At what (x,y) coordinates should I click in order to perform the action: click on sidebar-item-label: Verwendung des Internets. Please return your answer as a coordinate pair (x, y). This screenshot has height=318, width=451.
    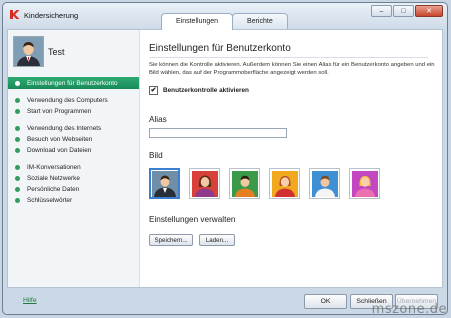
    Looking at the image, I should click on (64, 128).